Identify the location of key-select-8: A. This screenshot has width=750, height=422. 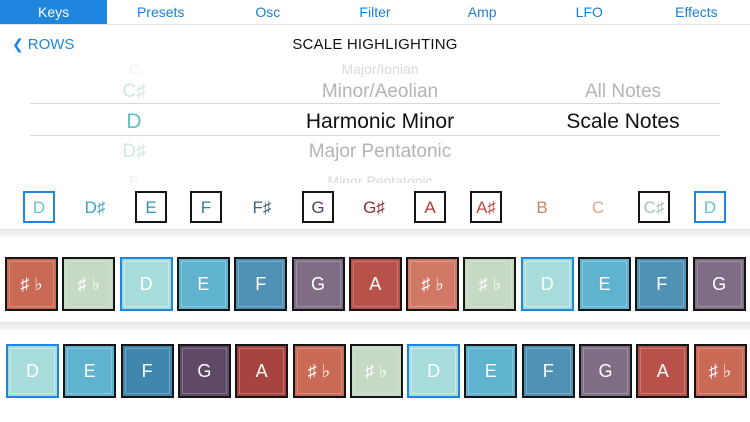
(430, 207).